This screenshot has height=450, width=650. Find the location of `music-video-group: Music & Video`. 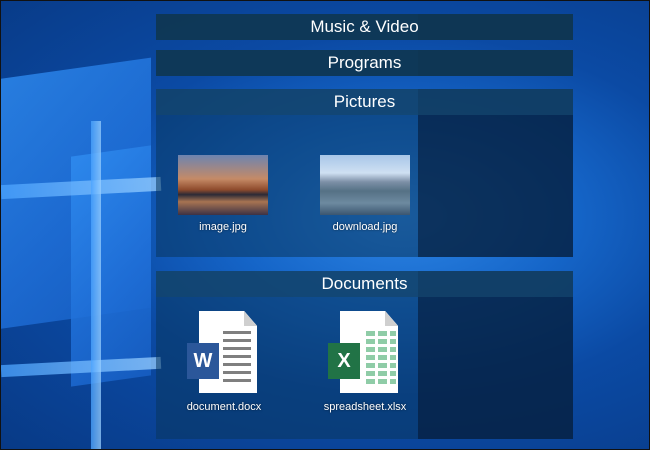

music-video-group: Music & Video is located at coordinates (364, 27).